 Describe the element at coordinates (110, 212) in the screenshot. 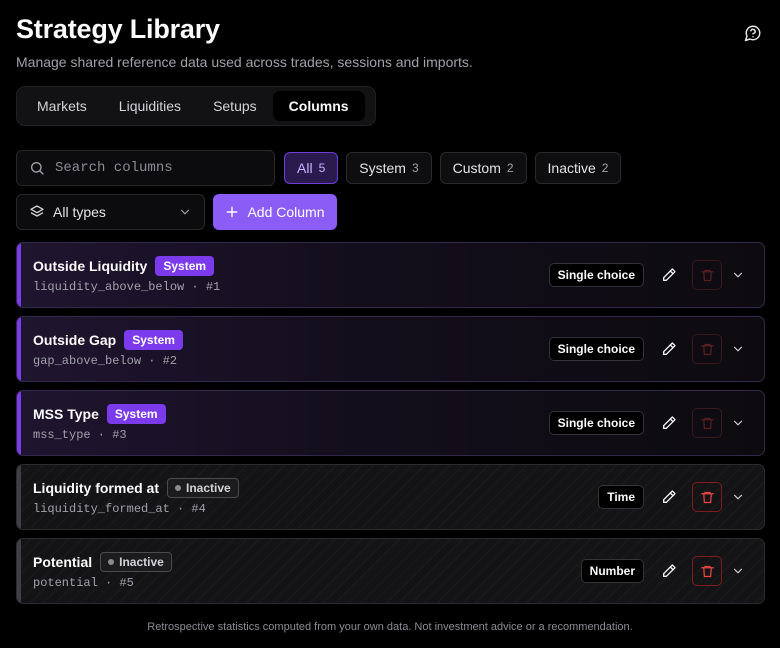

I see `type-select: All types` at that location.